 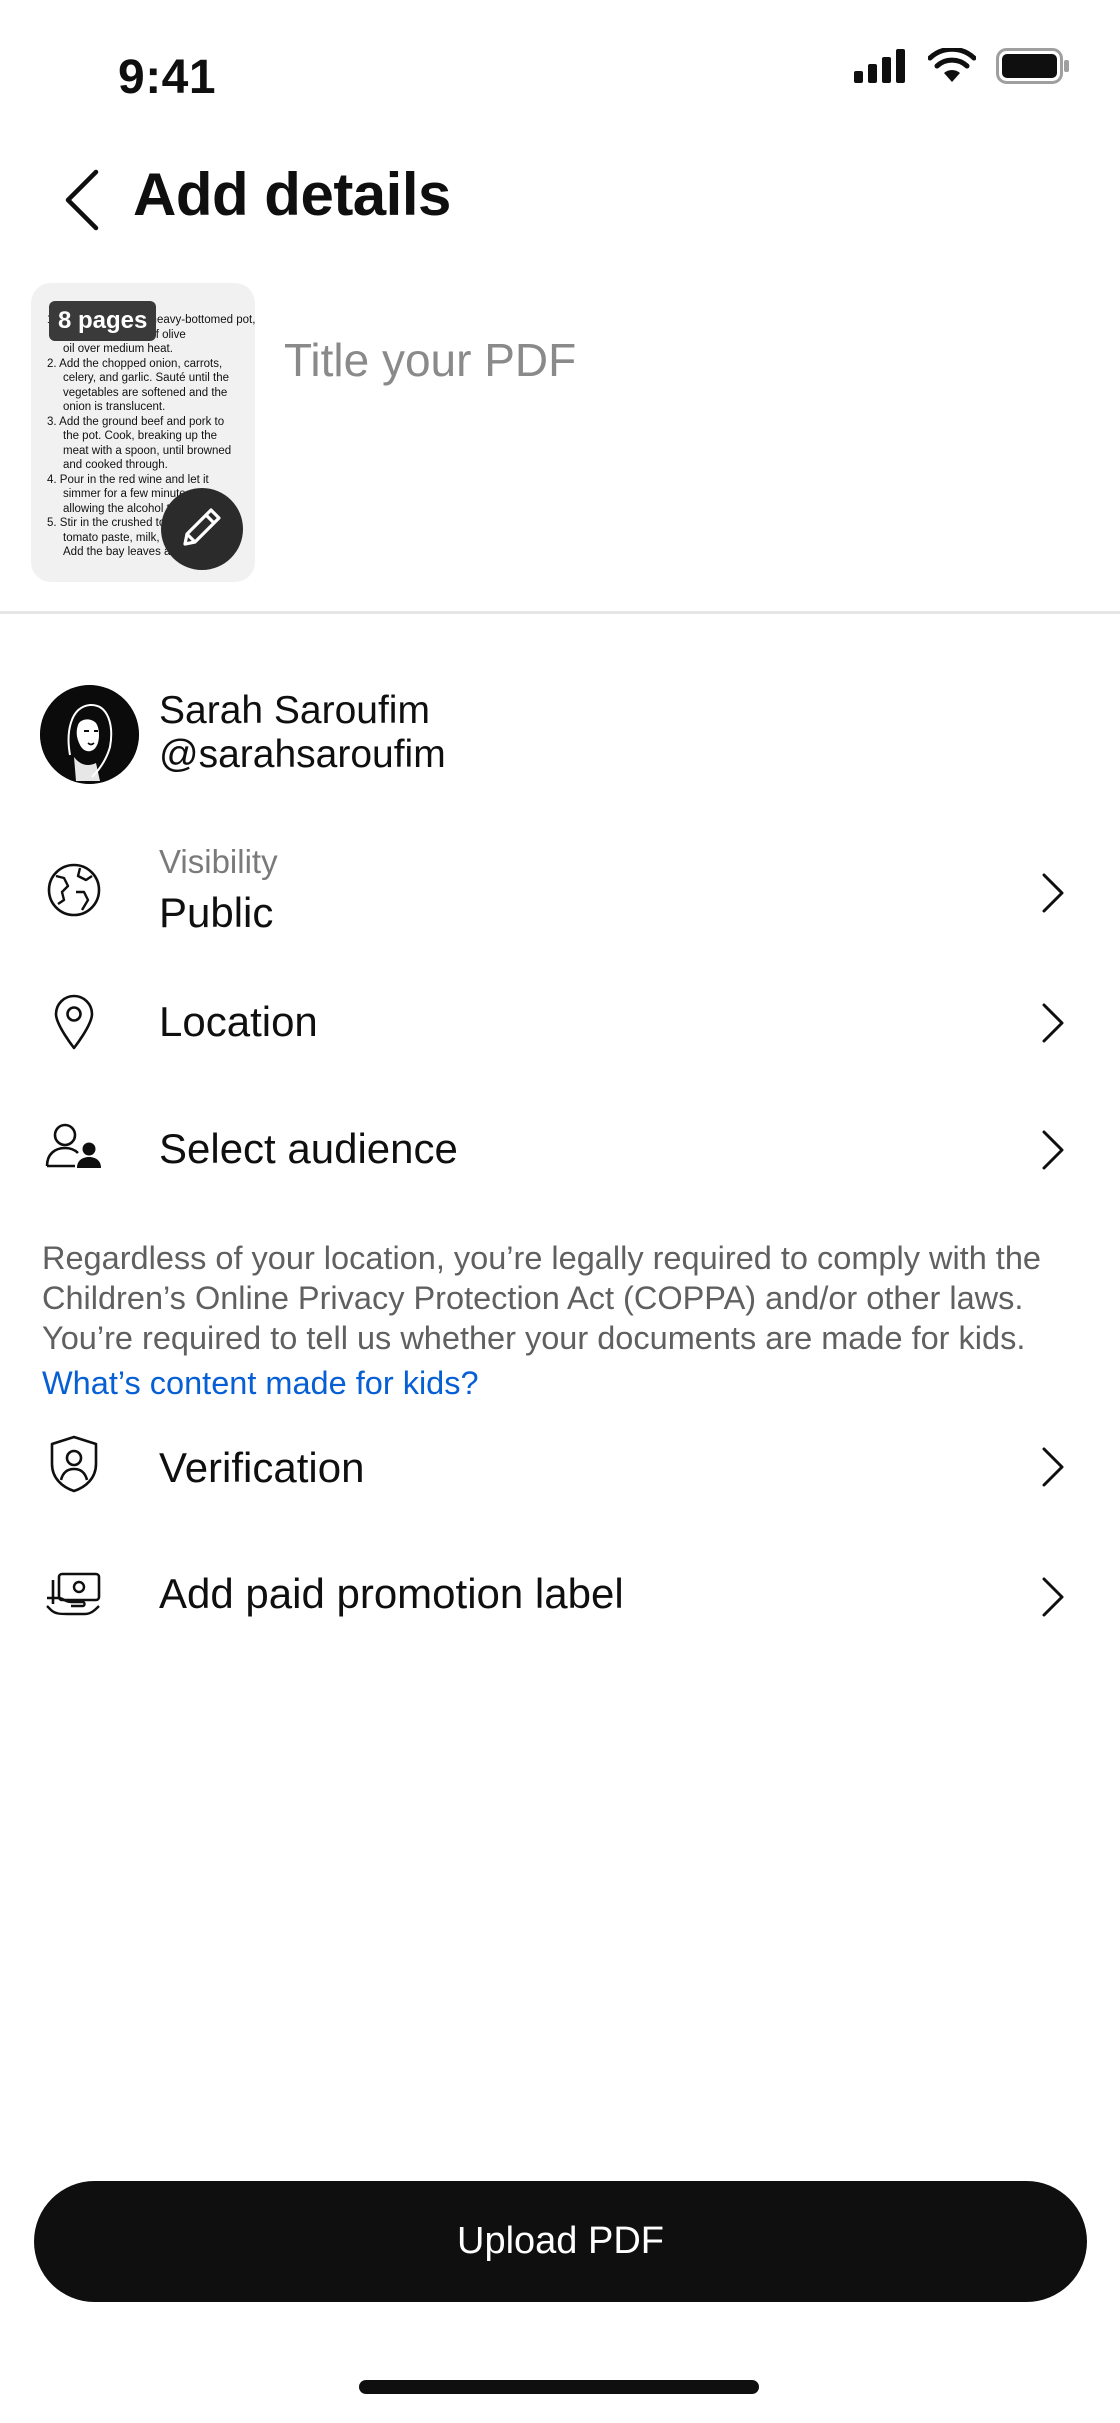 I want to click on preview-line: 3. Add the ground beef and pork to, so click(x=136, y=421).